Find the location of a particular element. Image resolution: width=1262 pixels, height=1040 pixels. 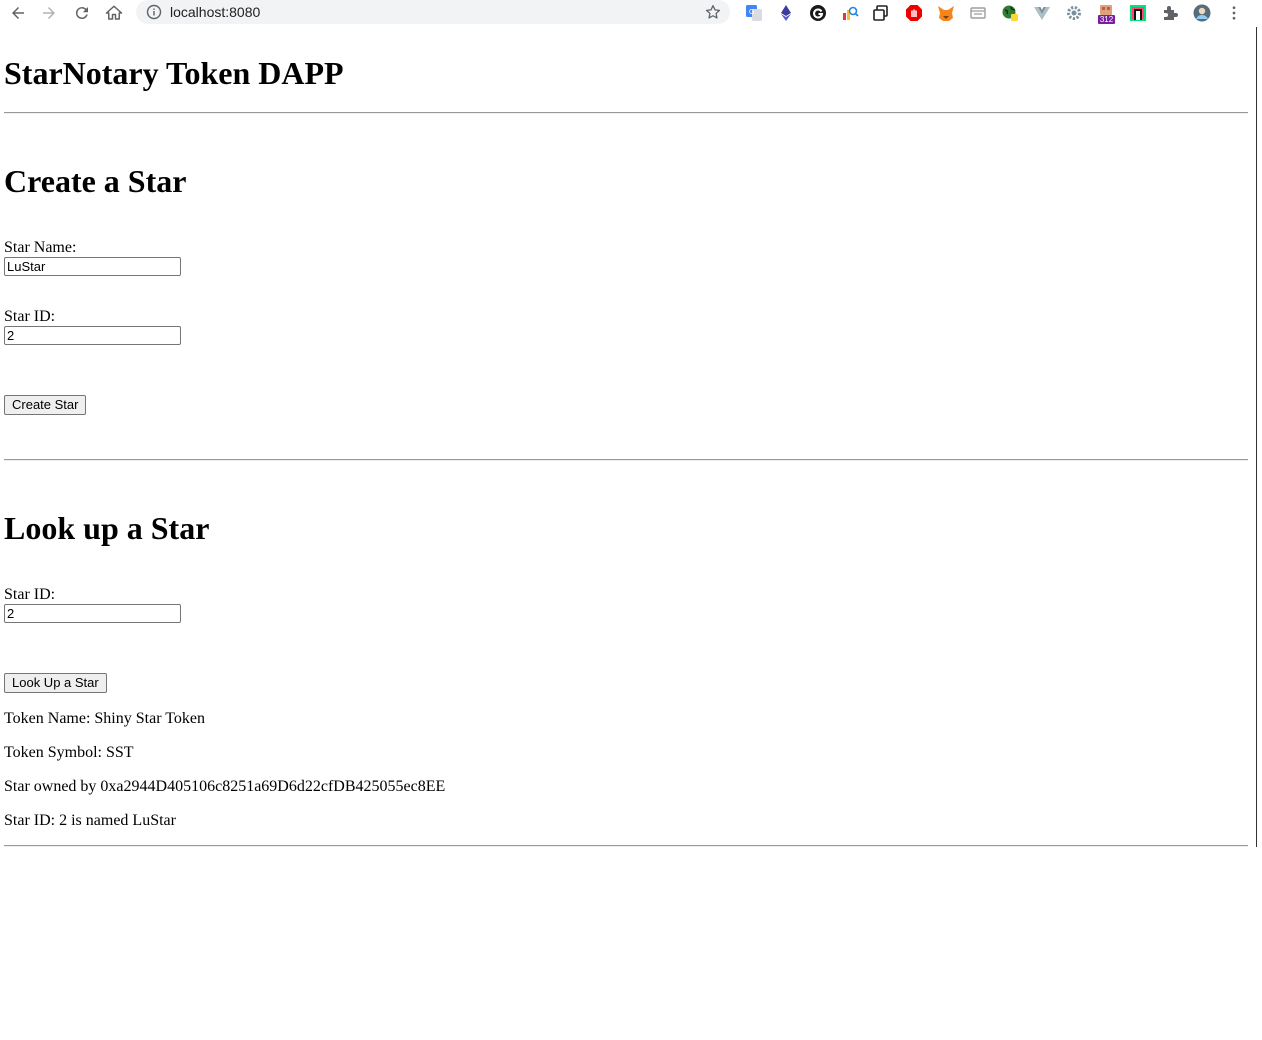

reload-icon is located at coordinates (81, 13).